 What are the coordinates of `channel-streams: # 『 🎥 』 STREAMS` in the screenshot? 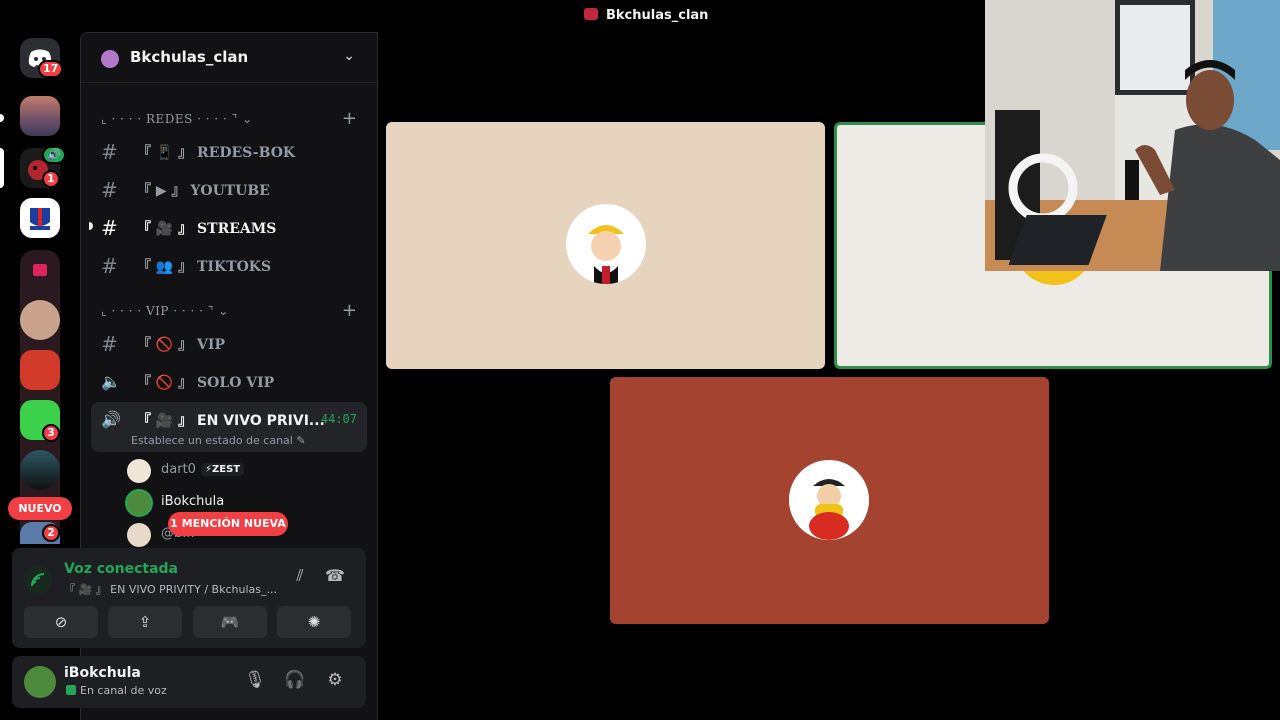 It's located at (228, 227).